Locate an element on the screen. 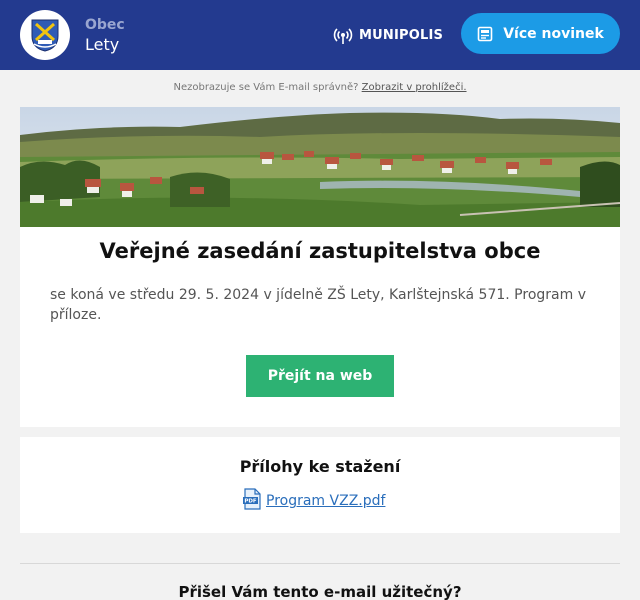  attachment-link: PDF Program VZZ.pdf is located at coordinates (313, 499).